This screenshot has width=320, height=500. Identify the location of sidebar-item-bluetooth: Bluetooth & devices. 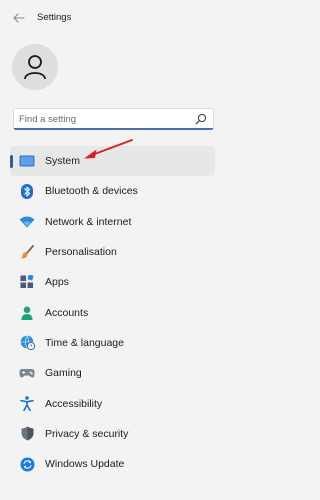
(112, 191).